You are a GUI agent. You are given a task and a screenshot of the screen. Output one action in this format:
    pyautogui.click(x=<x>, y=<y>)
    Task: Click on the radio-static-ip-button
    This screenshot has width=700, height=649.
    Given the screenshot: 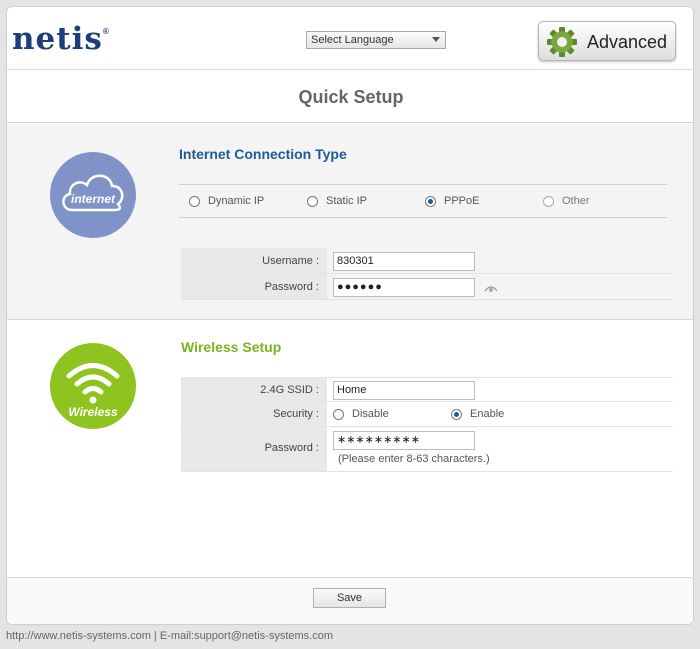 What is the action you would take?
    pyautogui.click(x=312, y=201)
    